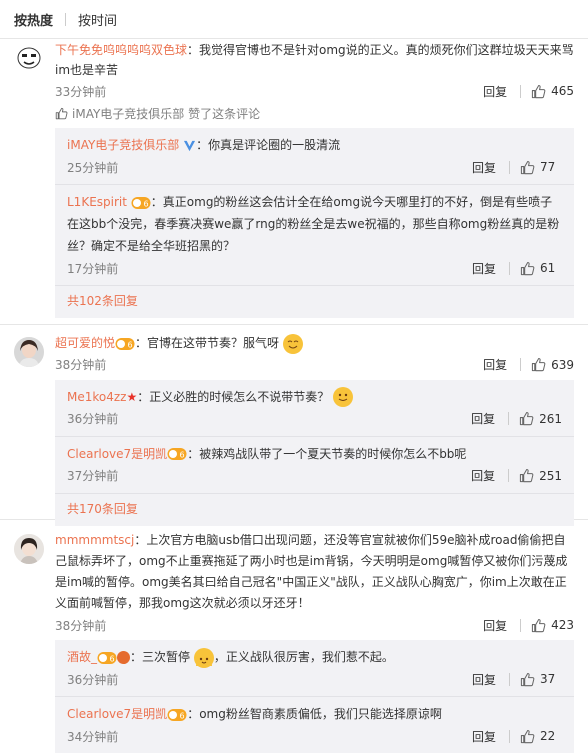 Image resolution: width=588 pixels, height=755 pixels. I want to click on timestamp: 37分钟前, so click(93, 476).